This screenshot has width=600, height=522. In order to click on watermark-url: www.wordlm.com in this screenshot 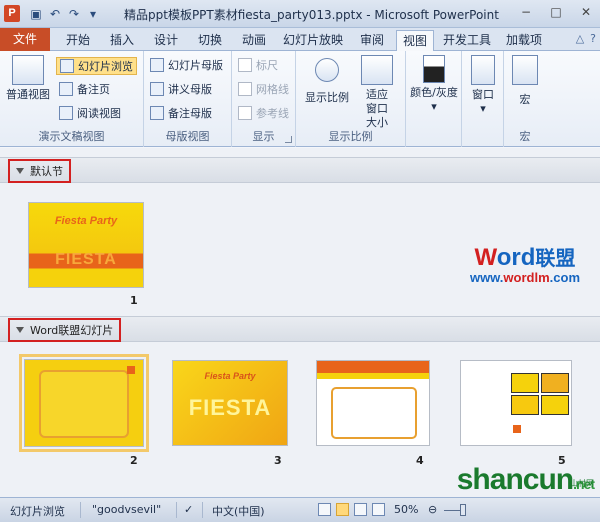, I will do `click(524, 277)`.